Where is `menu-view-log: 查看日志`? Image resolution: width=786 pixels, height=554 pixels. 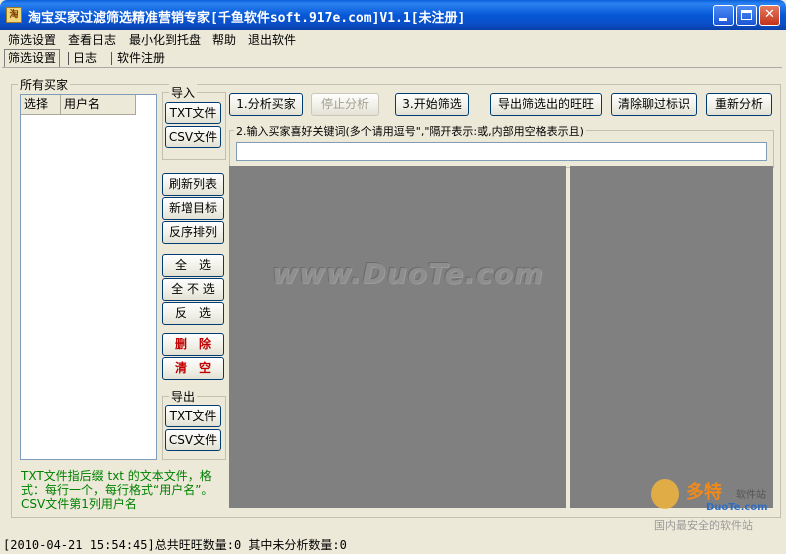
menu-view-log: 查看日志 is located at coordinates (92, 39).